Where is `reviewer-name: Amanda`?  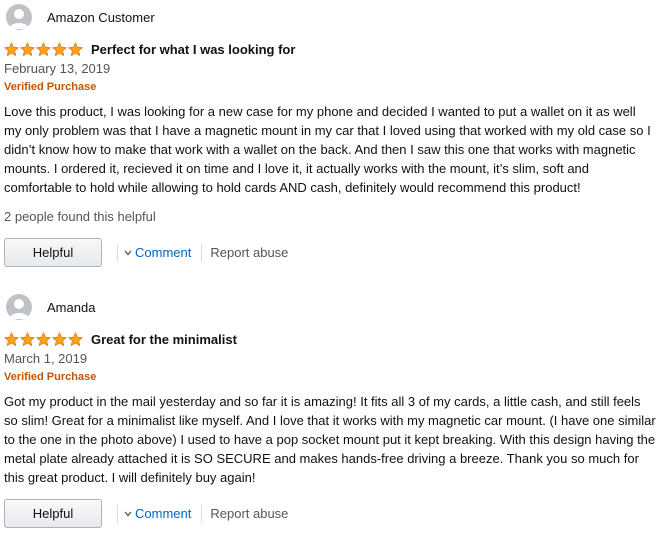
reviewer-name: Amanda is located at coordinates (71, 307).